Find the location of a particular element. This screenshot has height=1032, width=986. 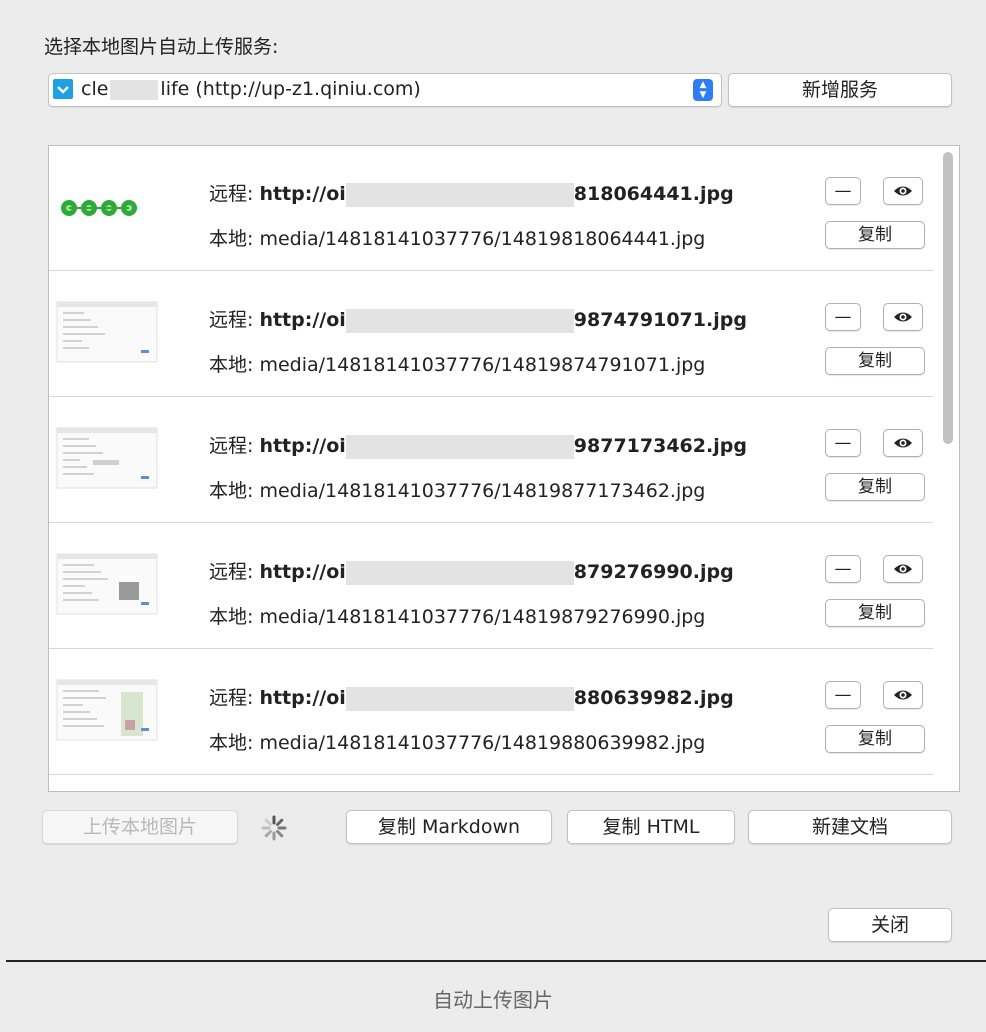

figure-caption: 自动上传图片 is located at coordinates (493, 1000).